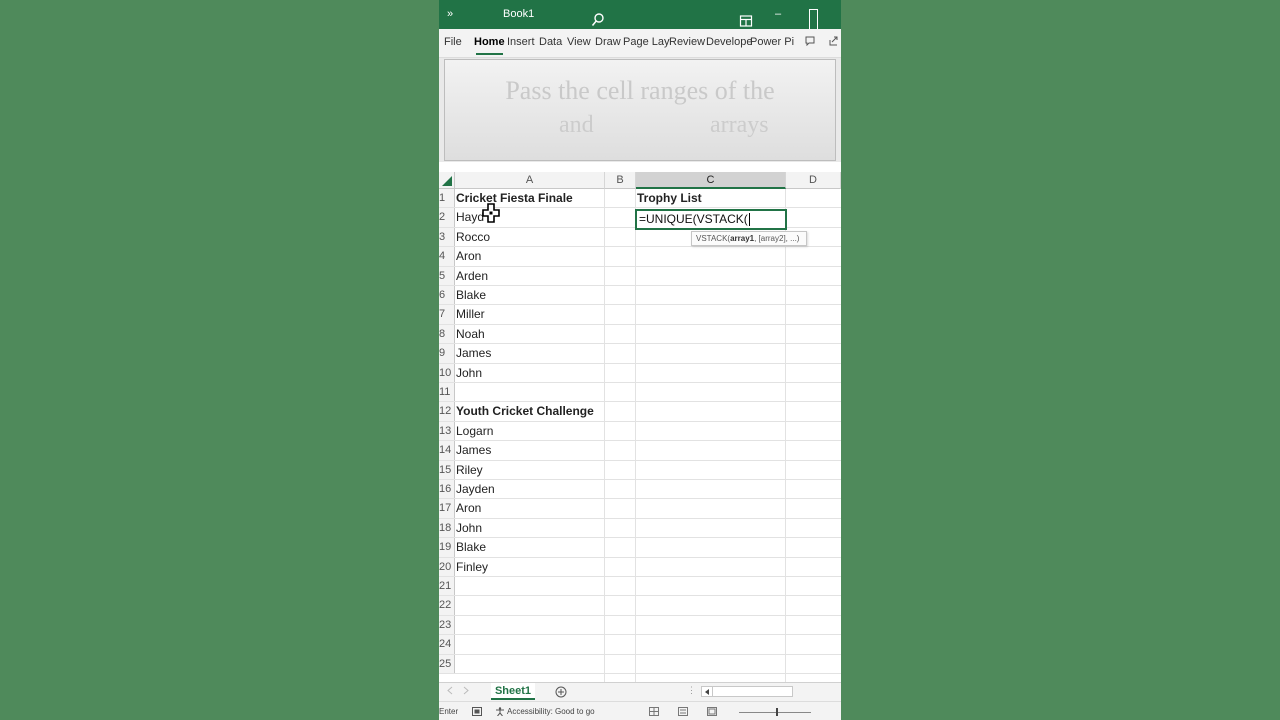  I want to click on column-header-b: B, so click(620, 180).